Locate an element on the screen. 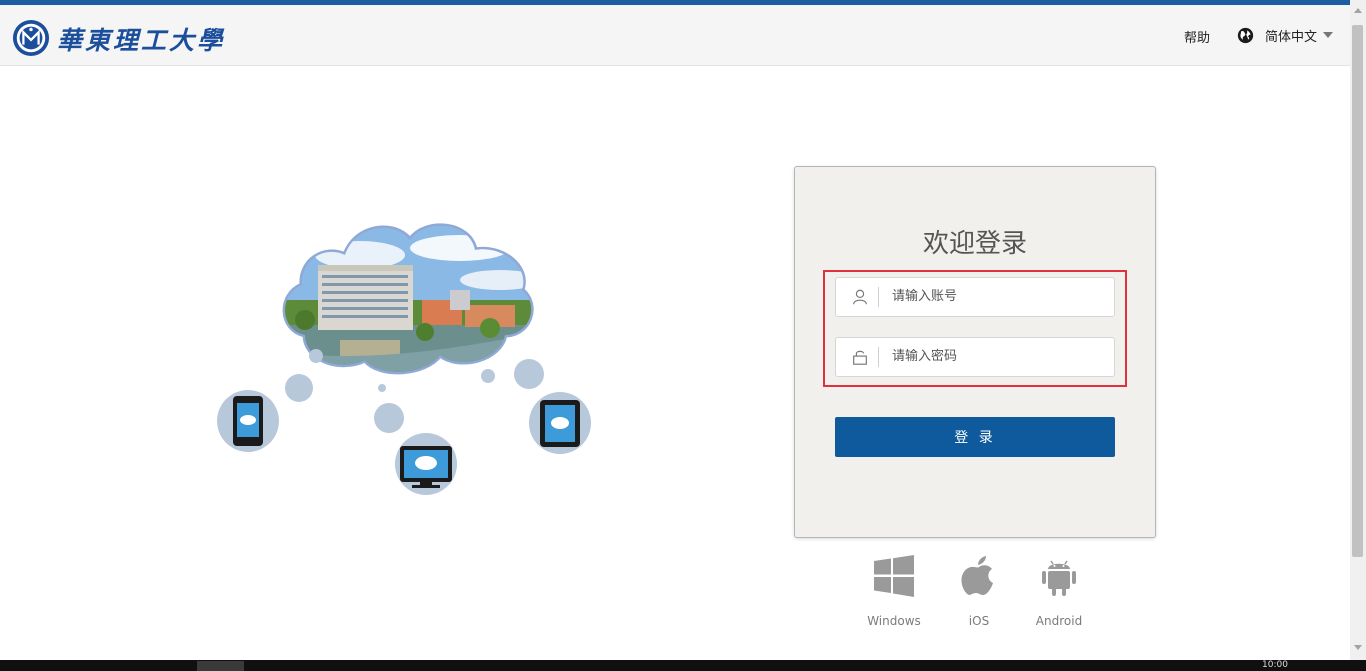 The width and height of the screenshot is (1366, 671). scroll-down-arrow-icon is located at coordinates (1358, 647).